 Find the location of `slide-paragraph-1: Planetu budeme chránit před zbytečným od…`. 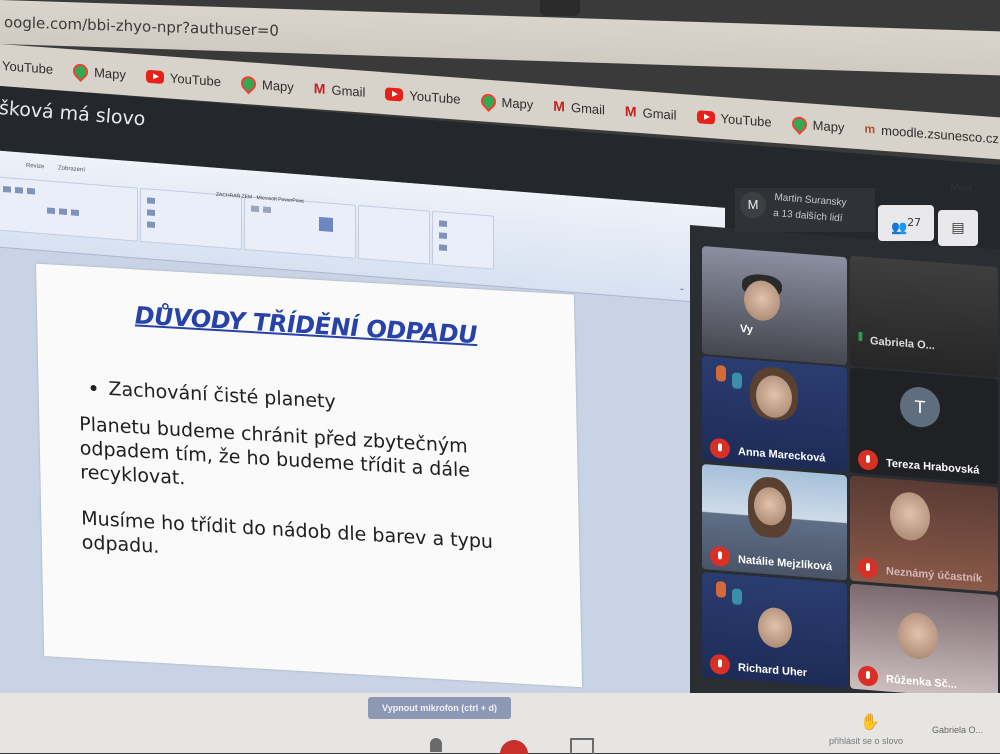

slide-paragraph-1: Planetu budeme chránit před zbytečným od… is located at coordinates (275, 451).